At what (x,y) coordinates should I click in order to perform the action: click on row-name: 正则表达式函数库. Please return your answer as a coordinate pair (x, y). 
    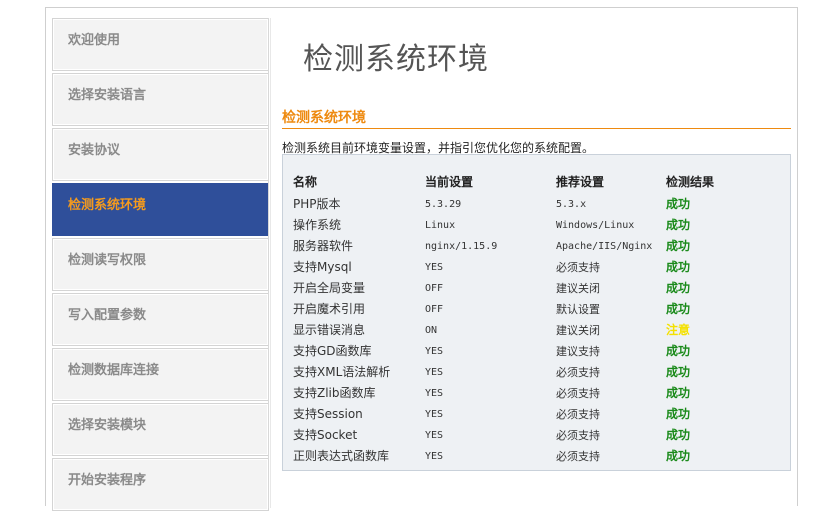
    Looking at the image, I should click on (341, 456).